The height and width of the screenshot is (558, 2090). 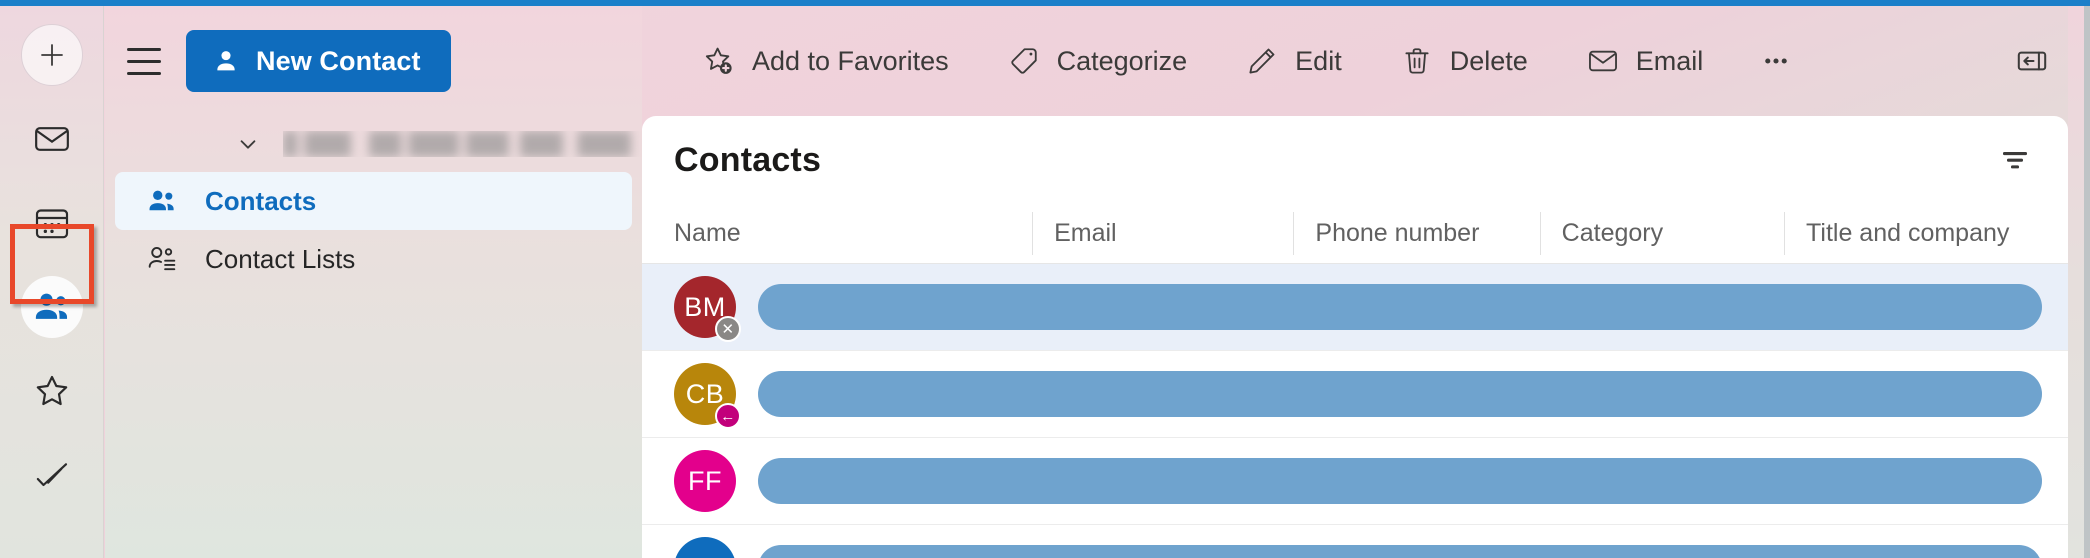 I want to click on rail-item-calendar, so click(x=52, y=223).